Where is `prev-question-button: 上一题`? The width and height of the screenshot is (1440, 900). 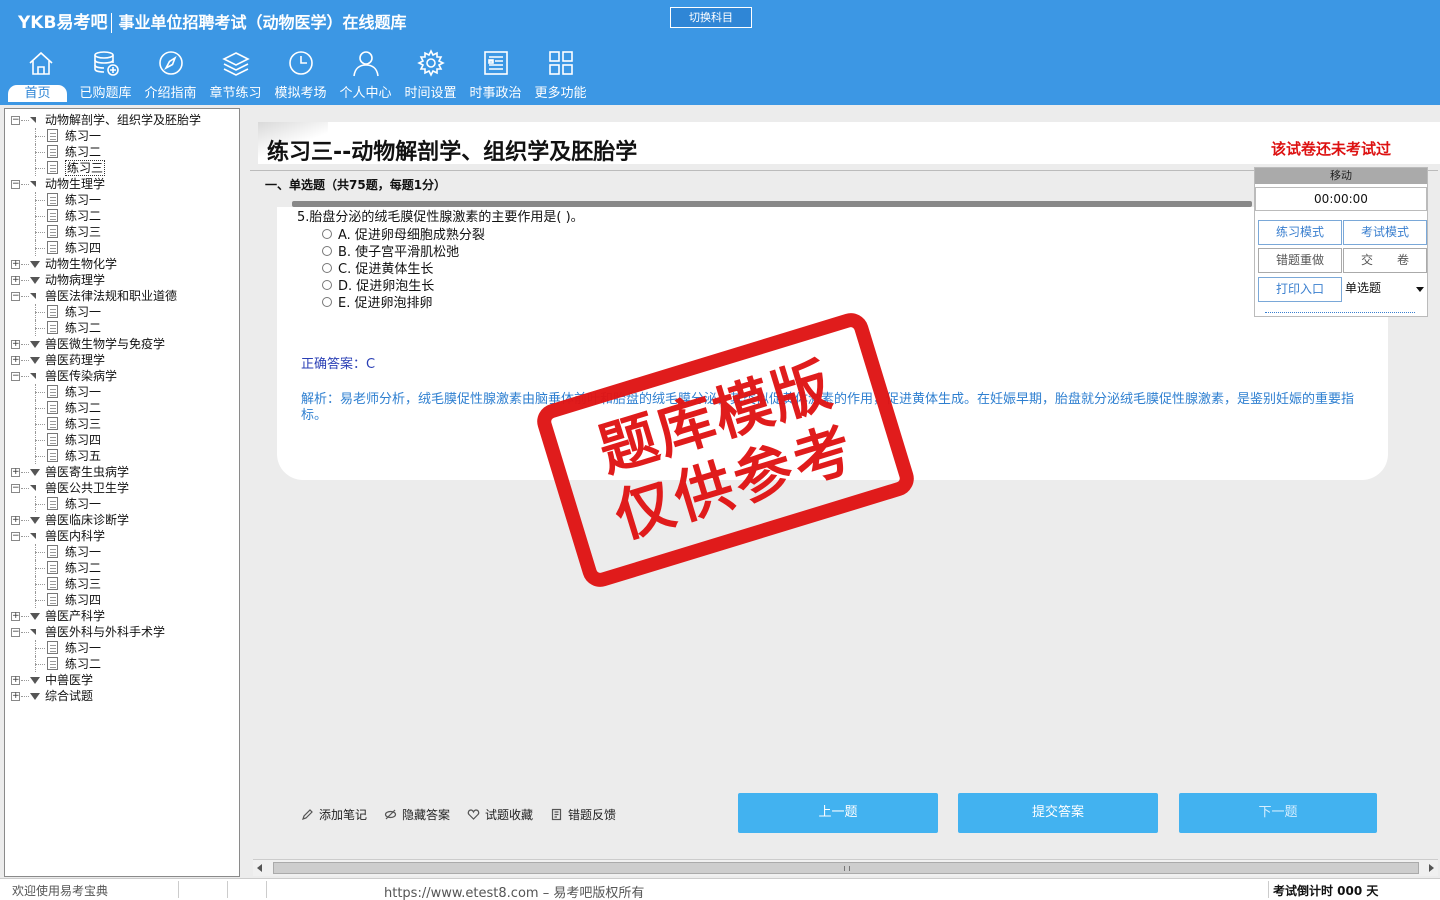 prev-question-button: 上一题 is located at coordinates (838, 813).